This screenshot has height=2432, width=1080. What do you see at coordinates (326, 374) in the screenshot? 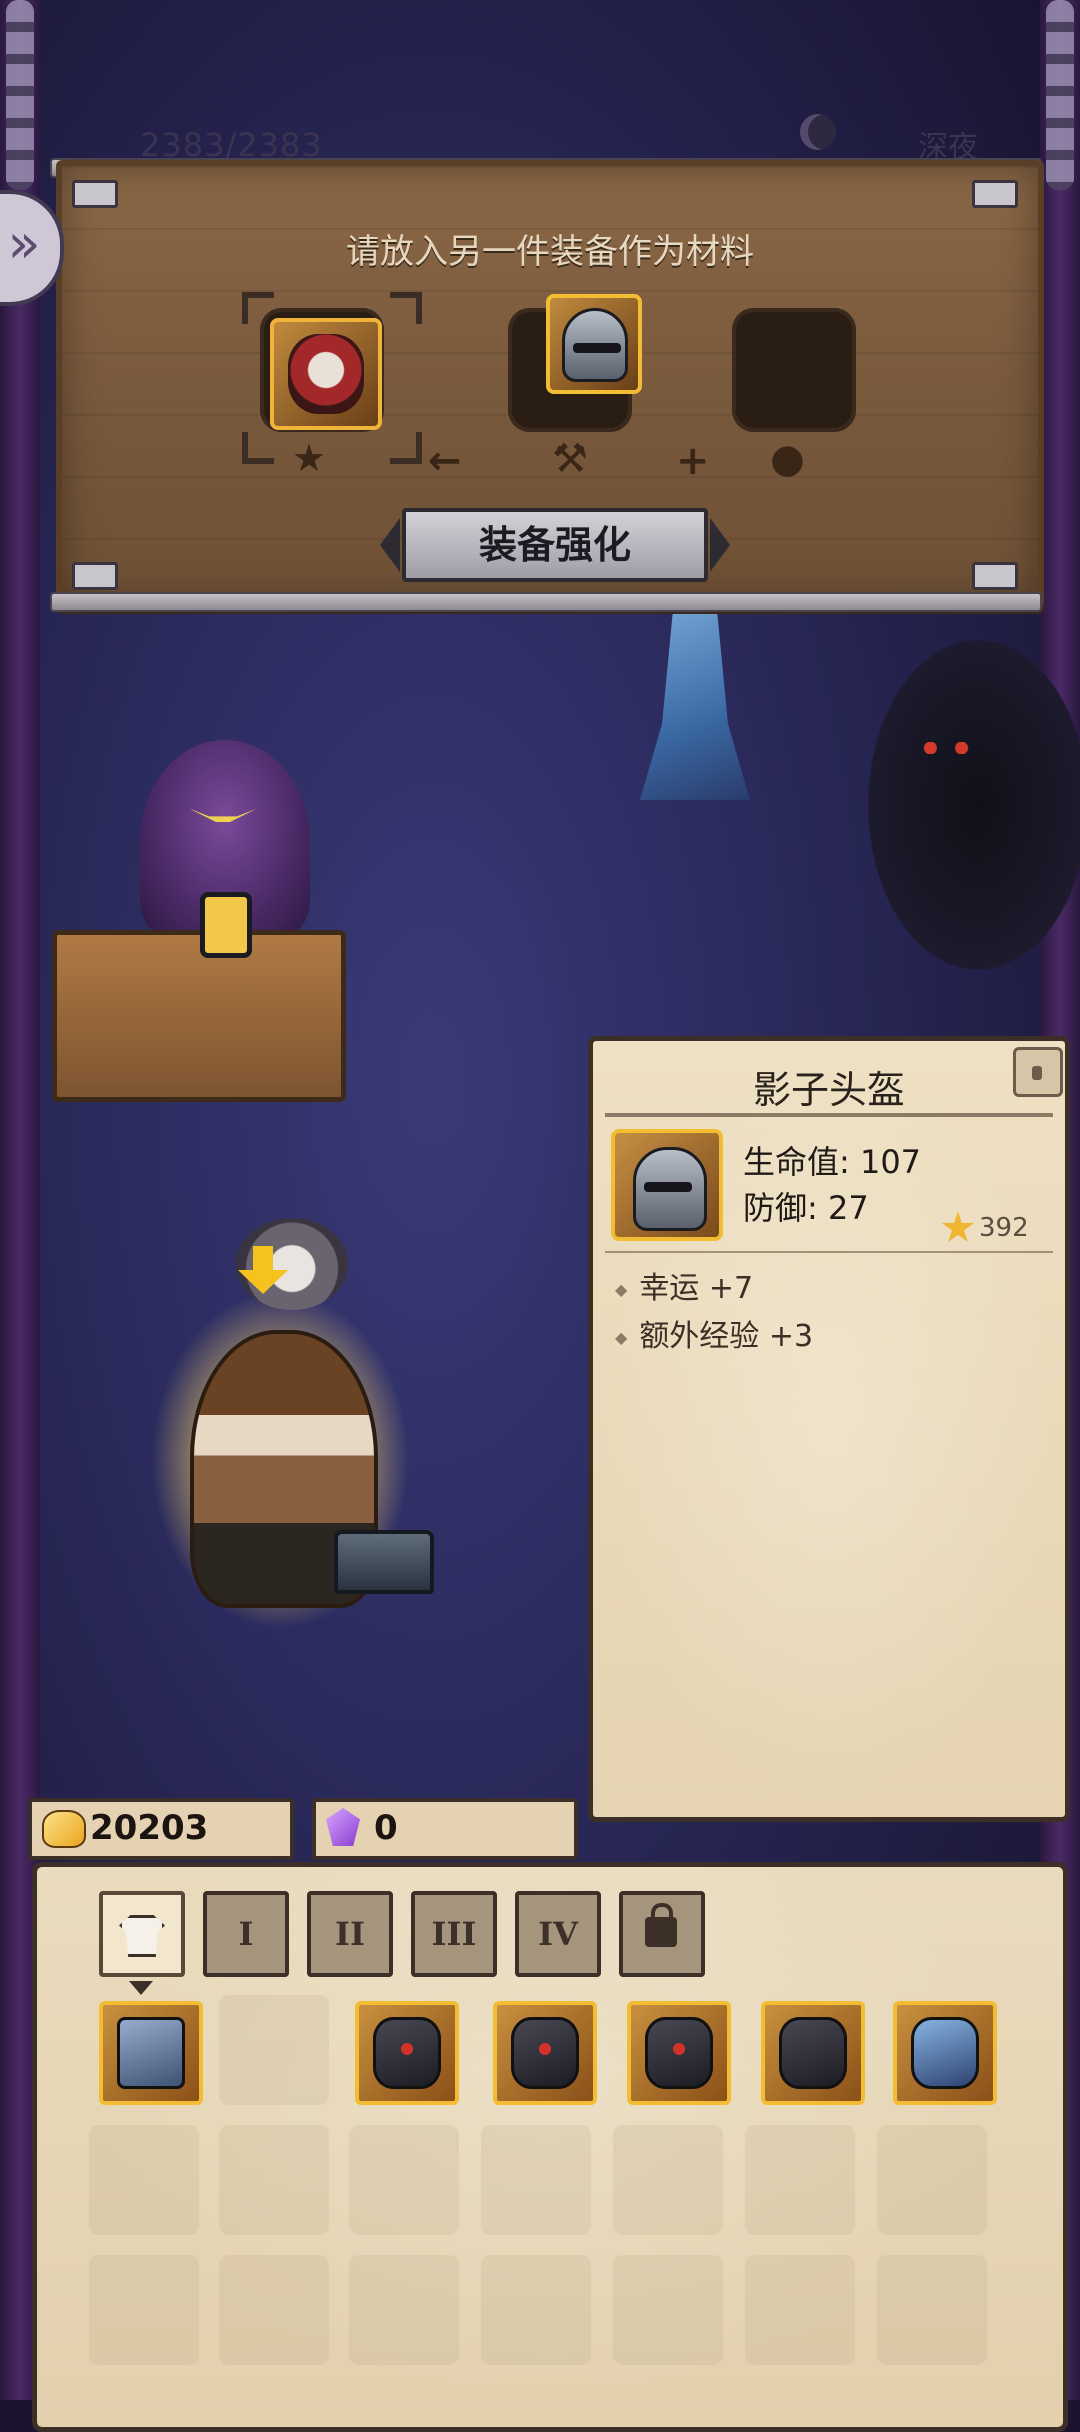
I see `bunny-armor-icon` at bounding box center [326, 374].